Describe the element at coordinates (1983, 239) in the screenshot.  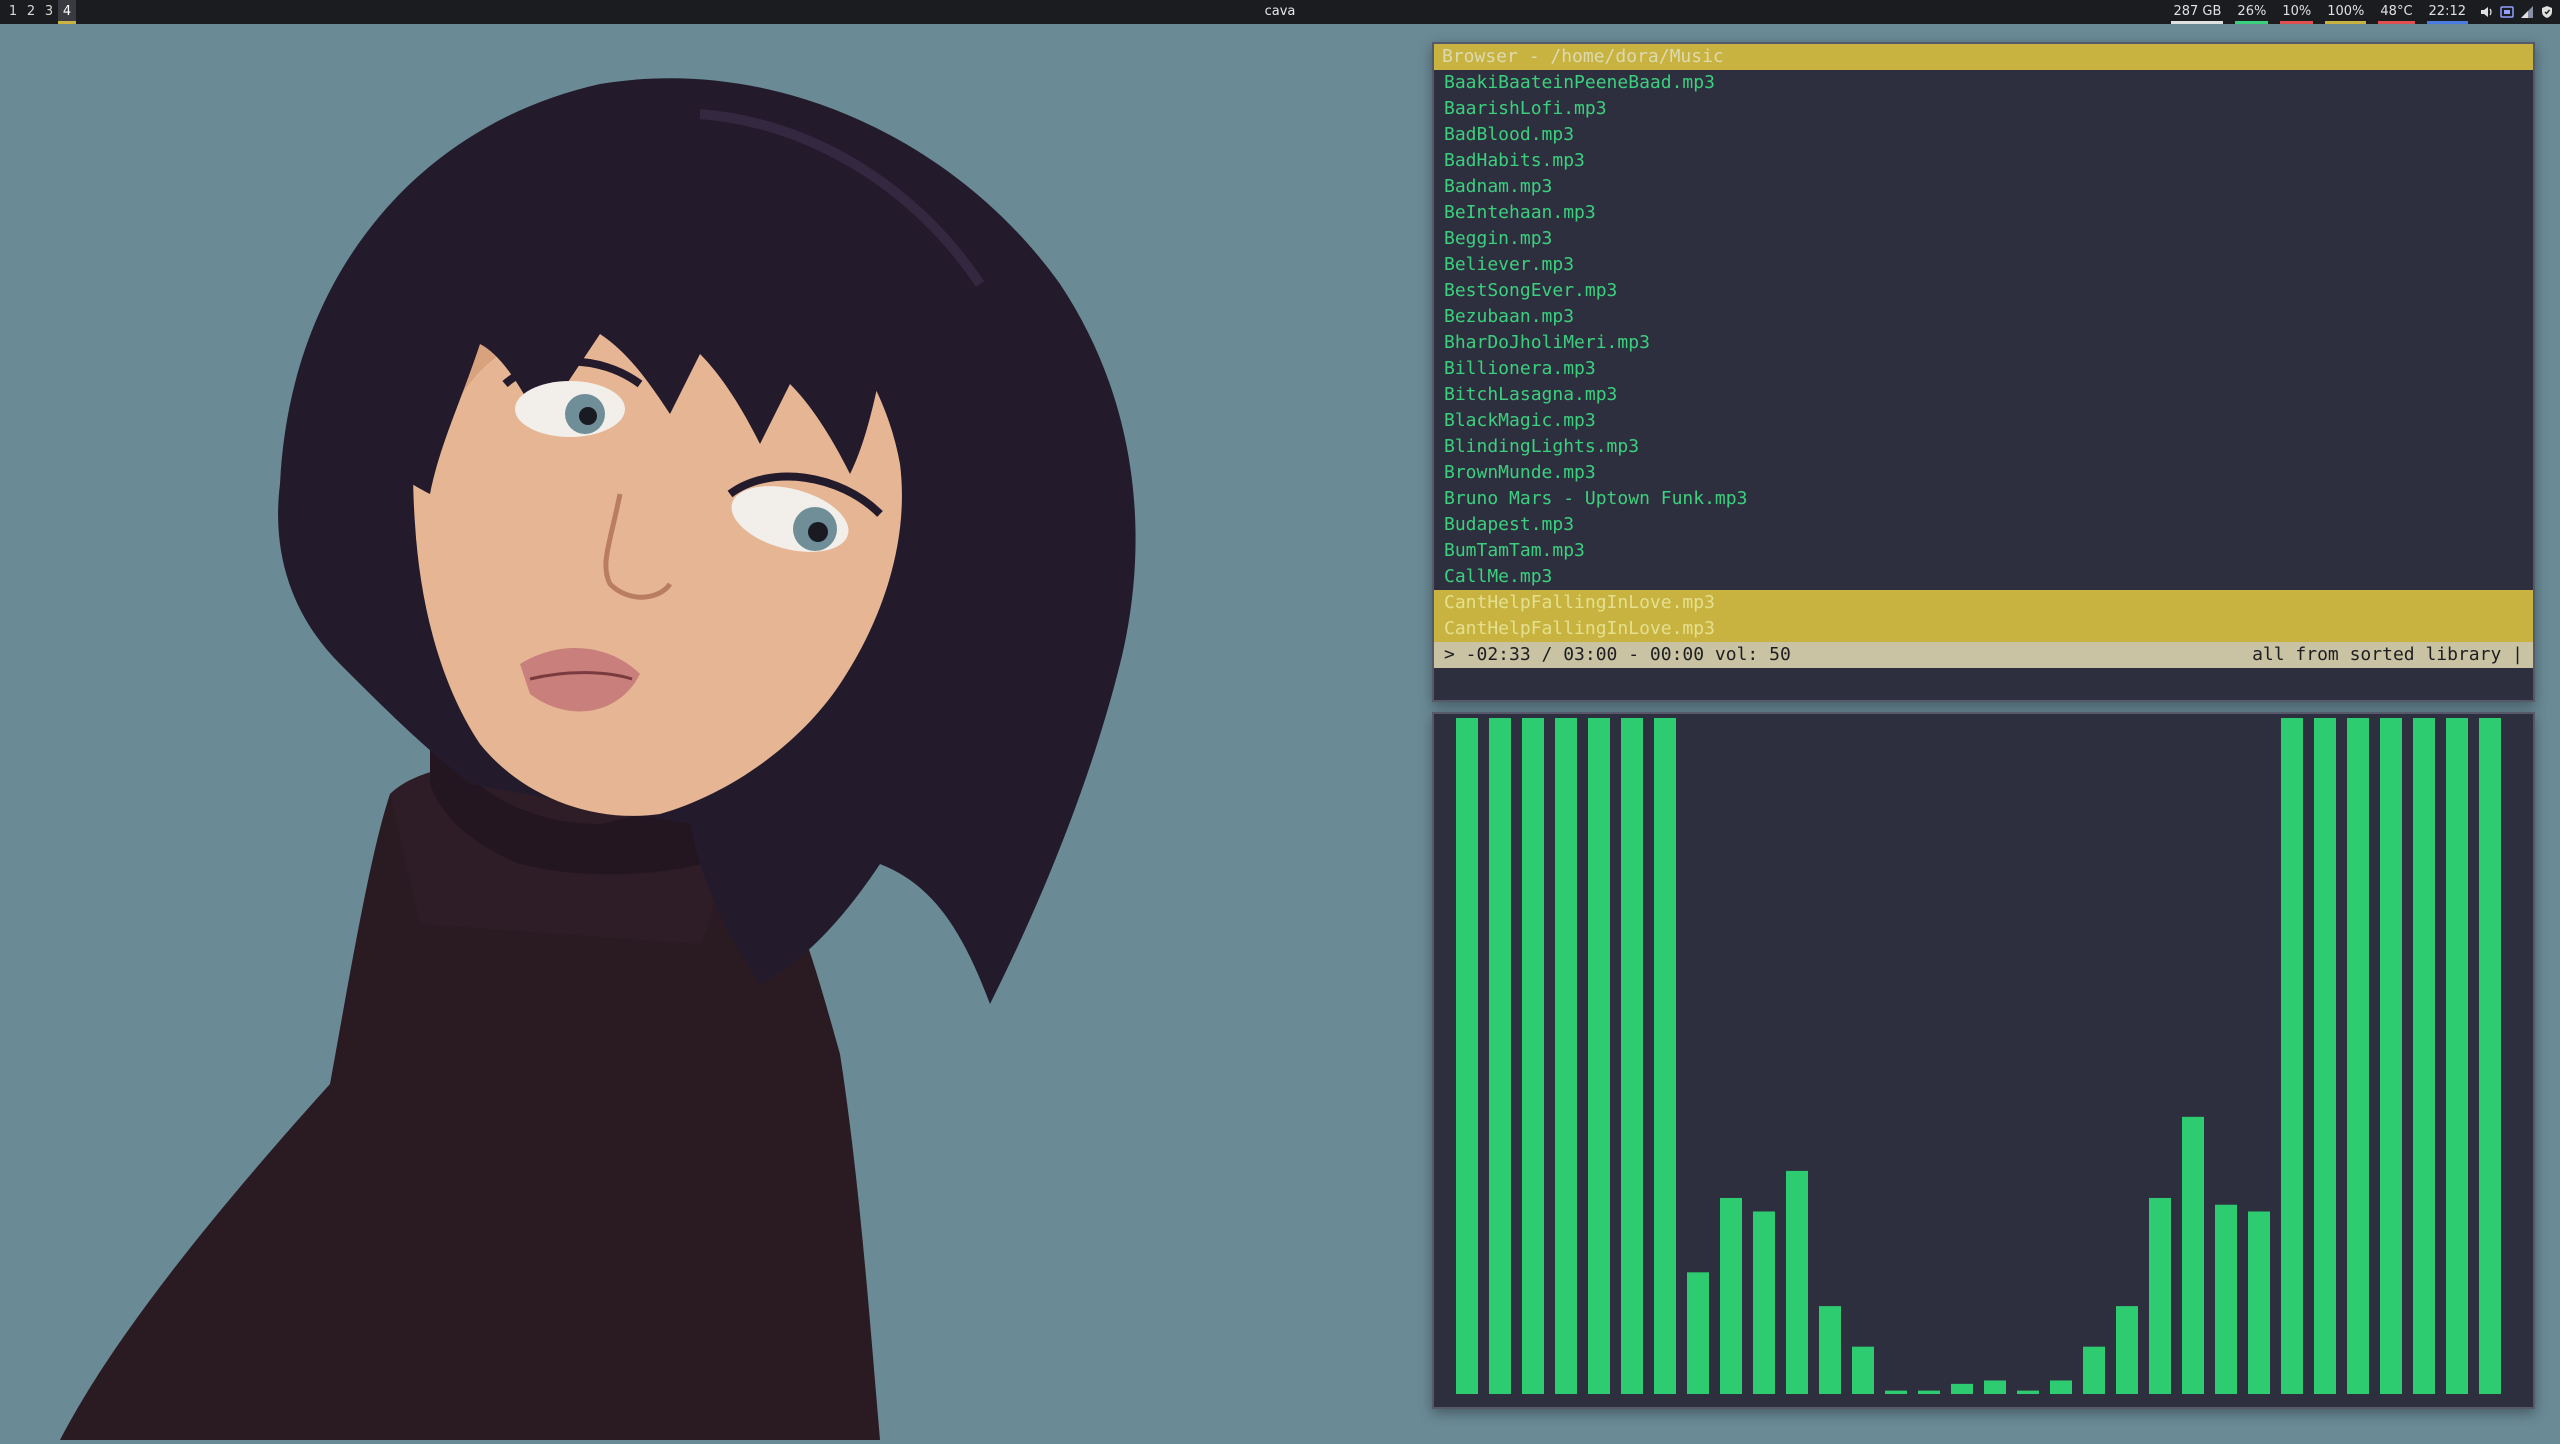
I see `track-item: Beggin.mp3` at that location.